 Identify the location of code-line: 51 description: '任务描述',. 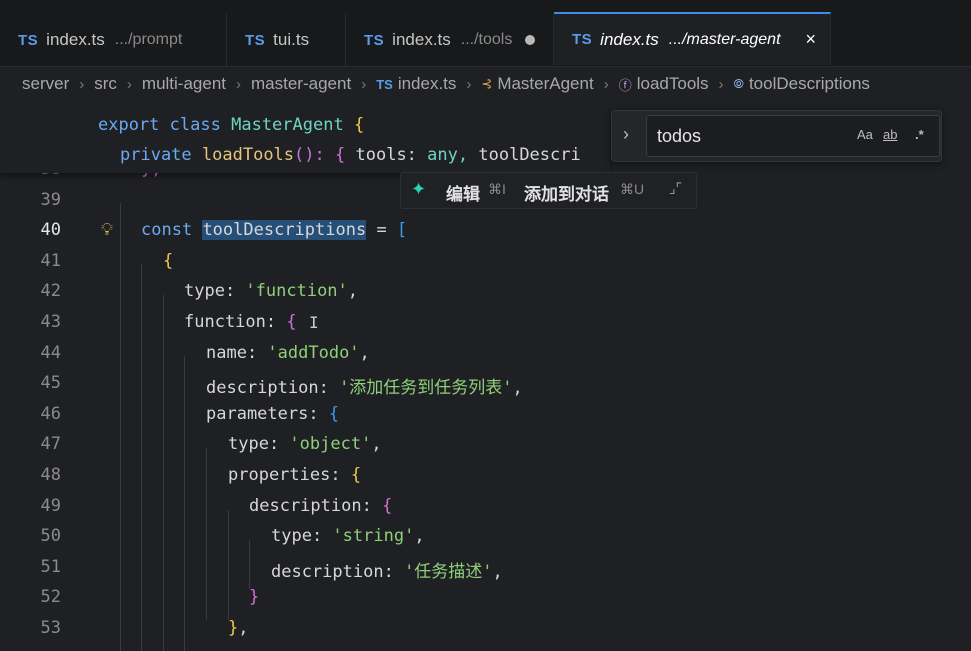
(485, 572).